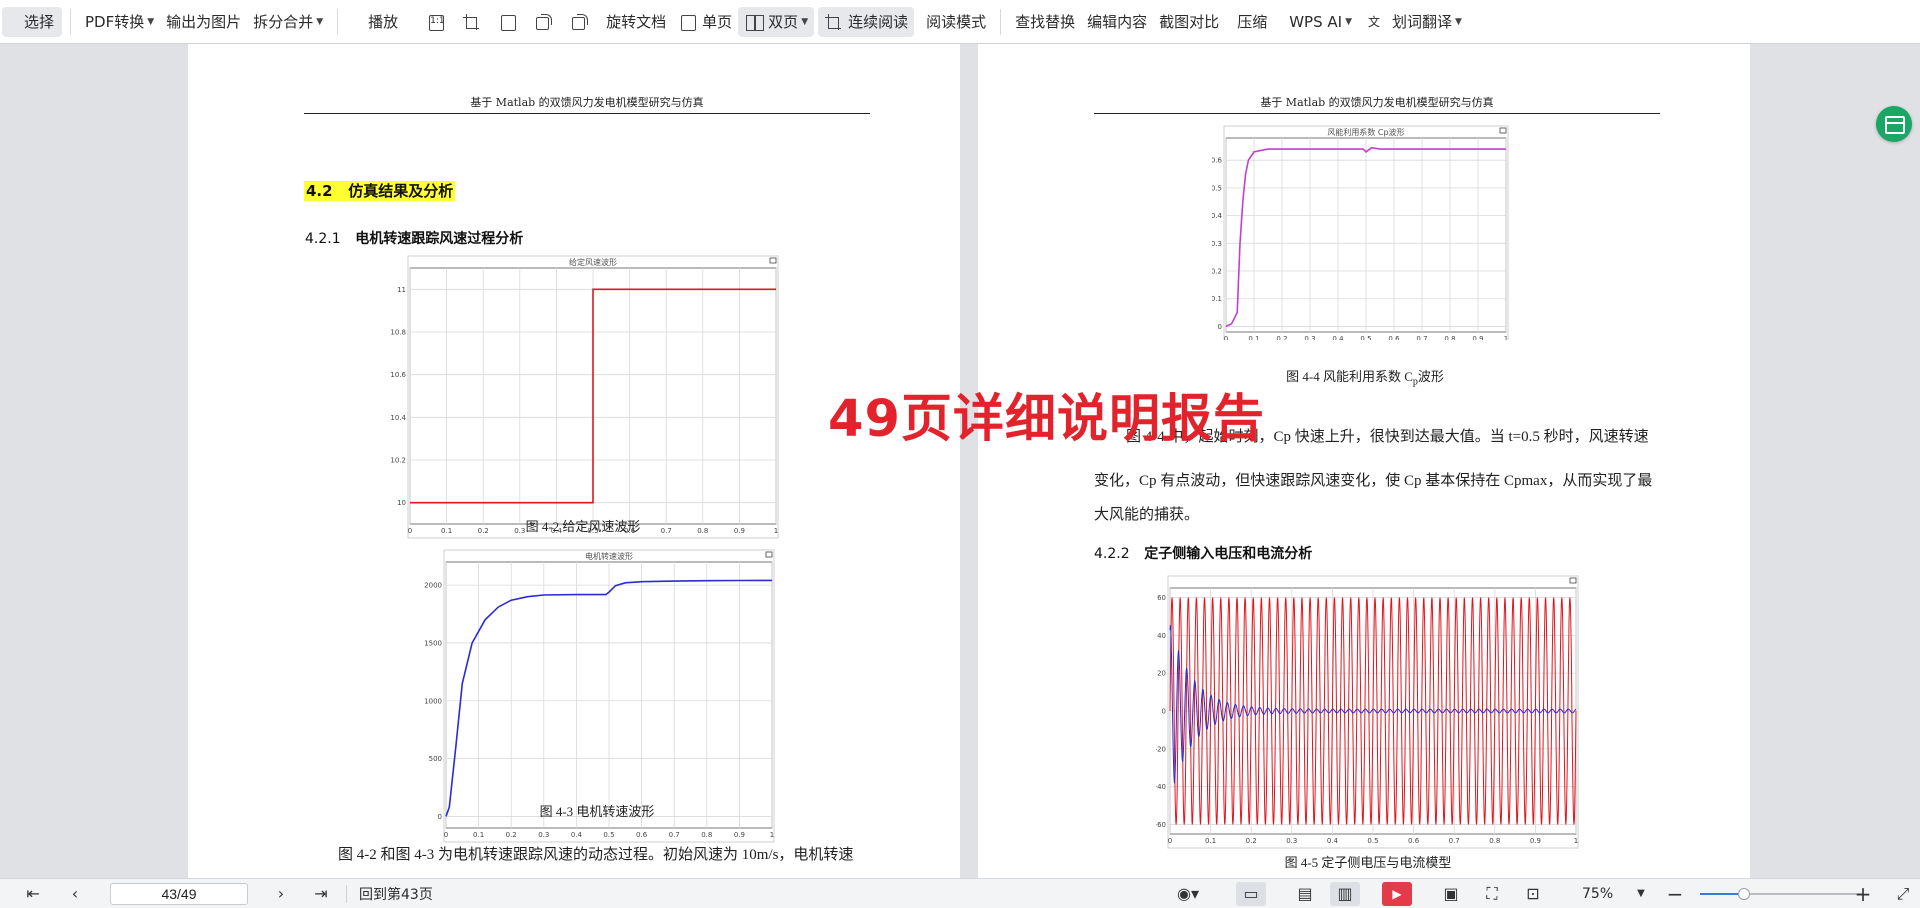 Image resolution: width=1920 pixels, height=908 pixels. I want to click on rotate-doc-button: 旋转文档, so click(636, 22).